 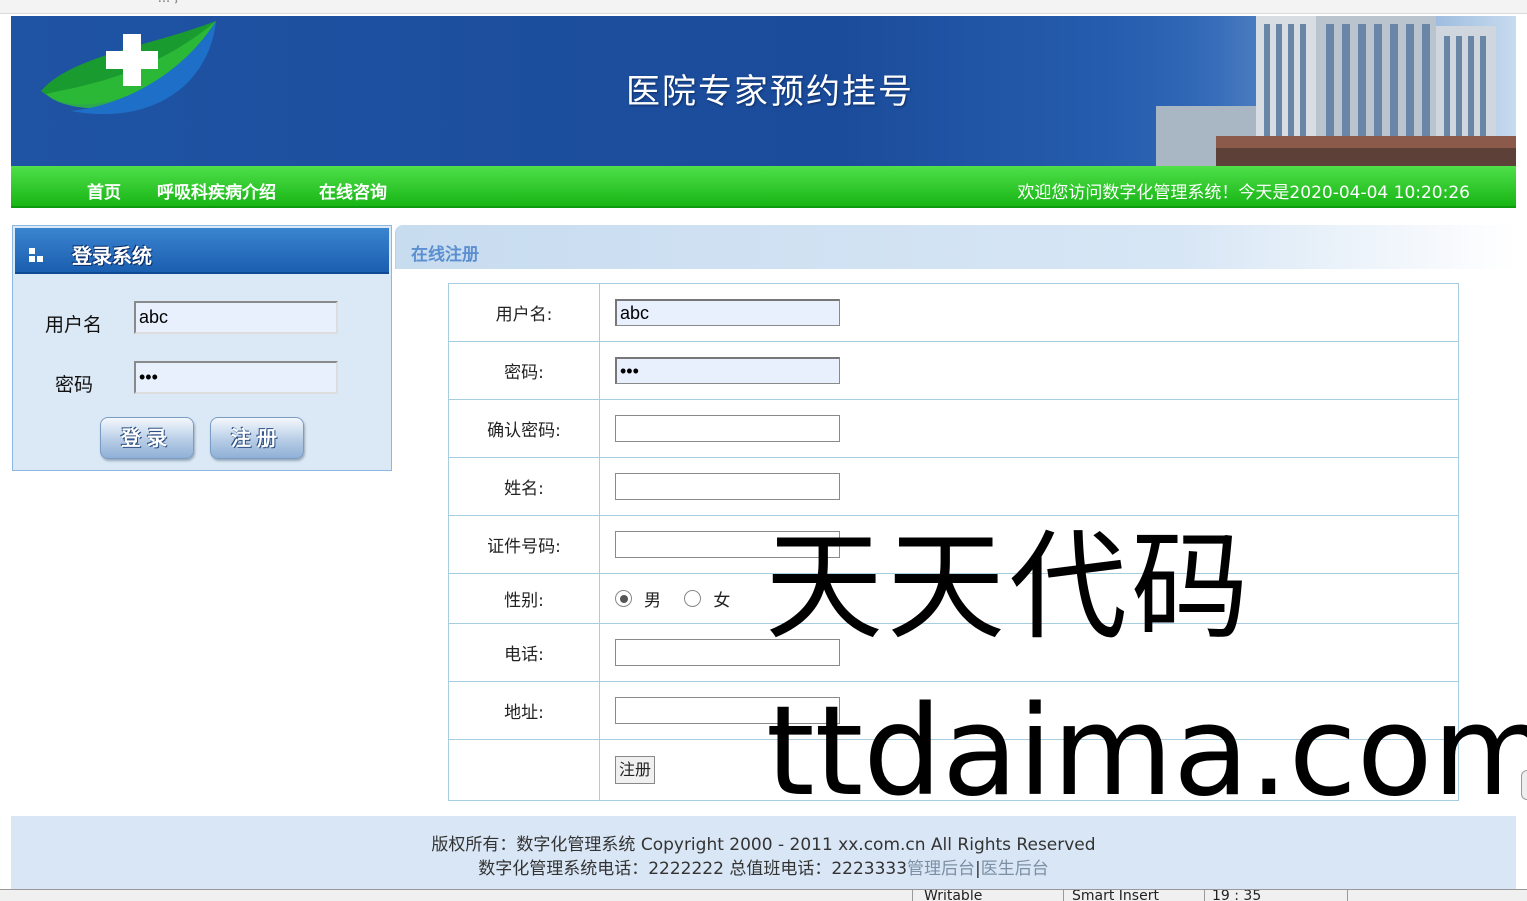 What do you see at coordinates (727, 370) in the screenshot?
I see `reg-password-input` at bounding box center [727, 370].